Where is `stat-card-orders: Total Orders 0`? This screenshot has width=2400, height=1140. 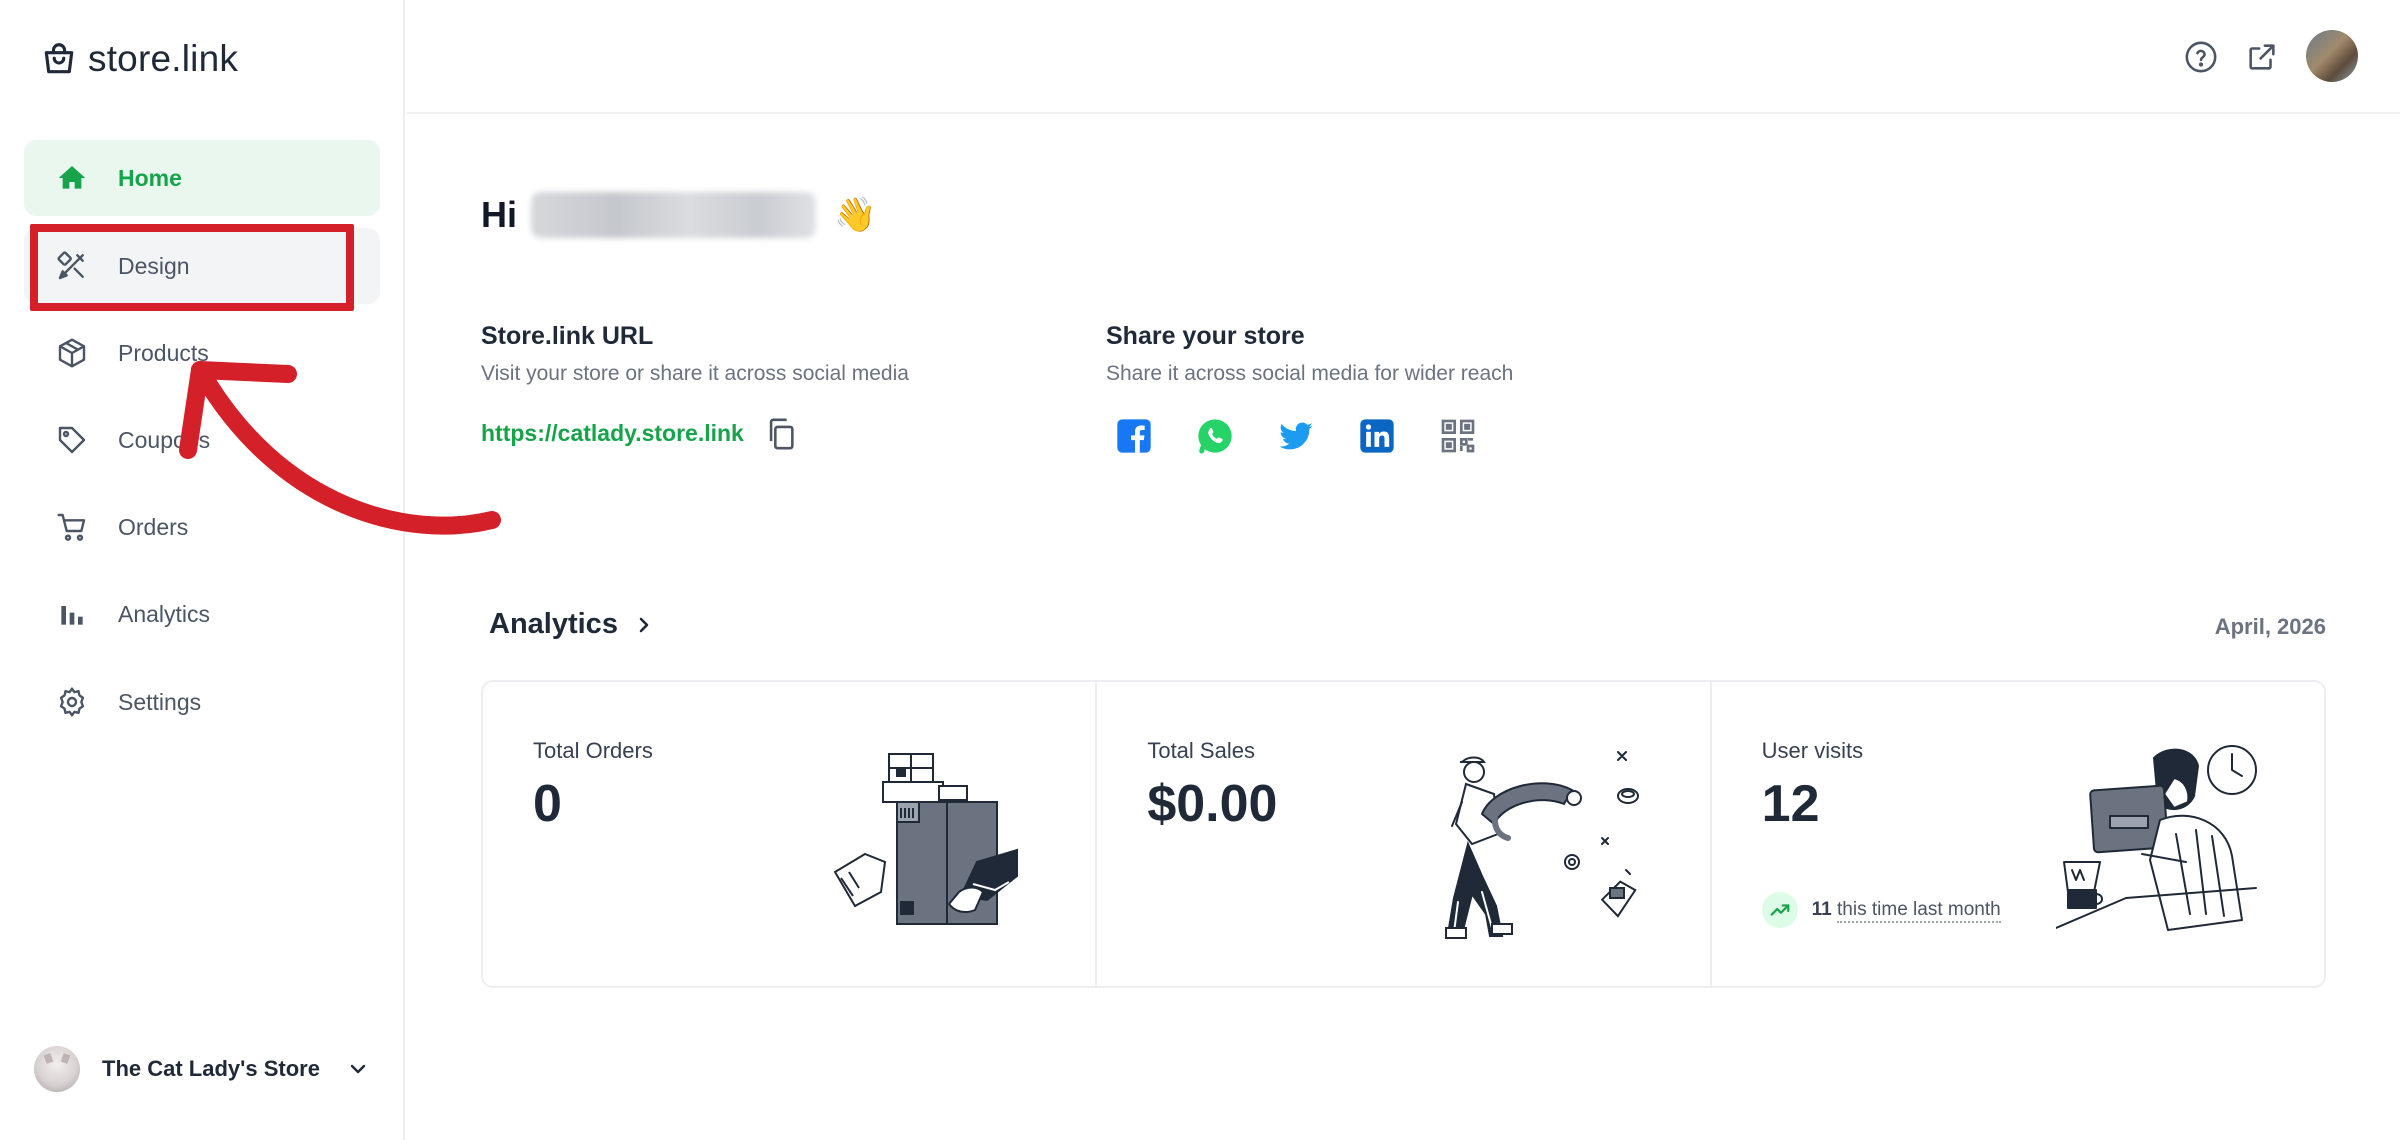 stat-card-orders: Total Orders 0 is located at coordinates (790, 834).